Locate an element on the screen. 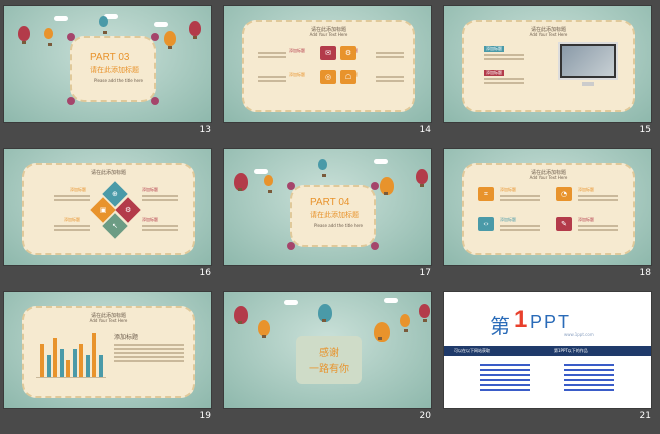 The width and height of the screenshot is (660, 434). slide-20-canvas: 感谢 一路有你 is located at coordinates (327, 350).